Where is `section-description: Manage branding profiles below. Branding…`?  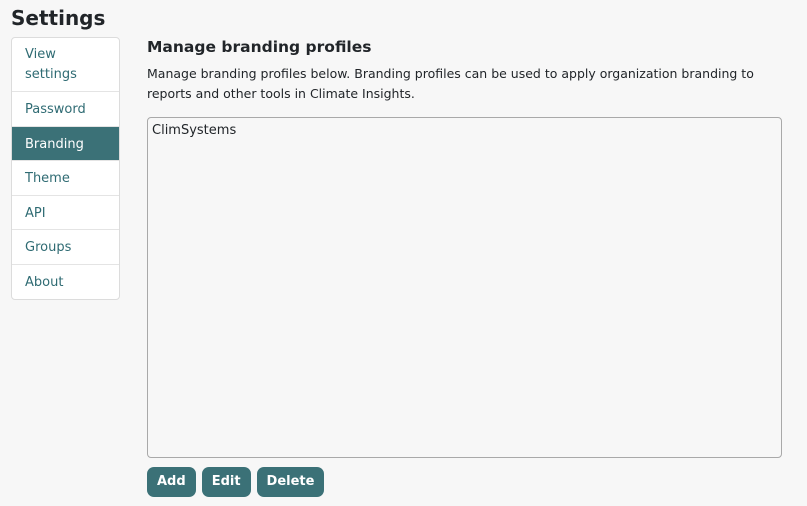 section-description: Manage branding profiles below. Branding… is located at coordinates (450, 83).